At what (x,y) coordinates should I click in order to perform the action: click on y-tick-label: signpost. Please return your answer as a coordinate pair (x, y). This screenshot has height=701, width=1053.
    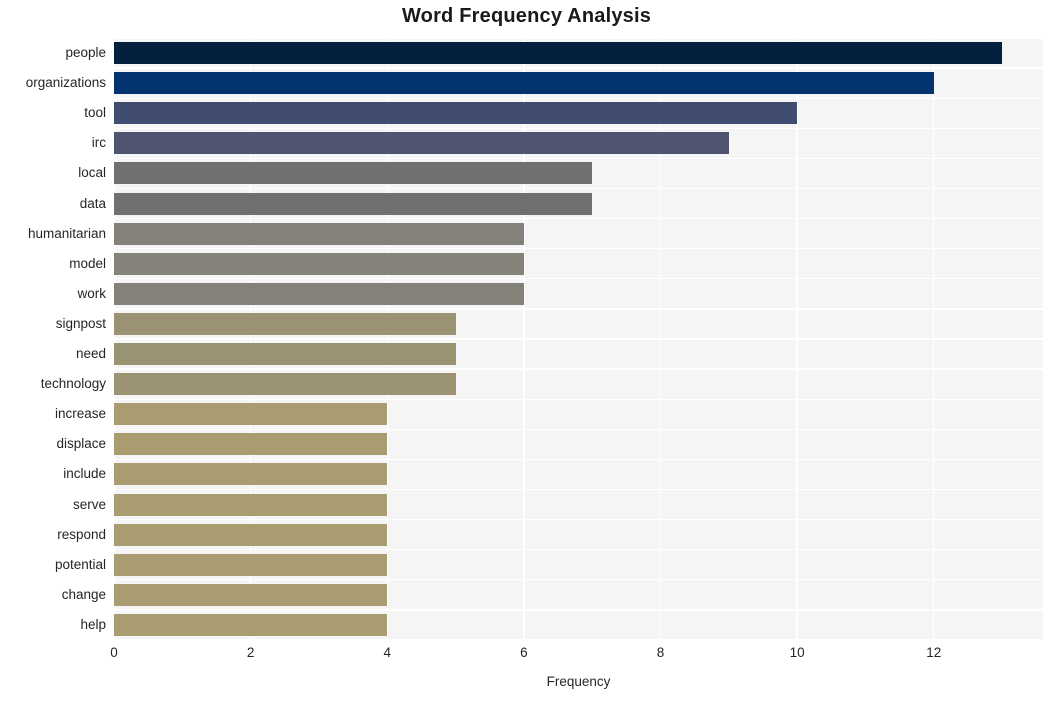
    Looking at the image, I should click on (80, 323).